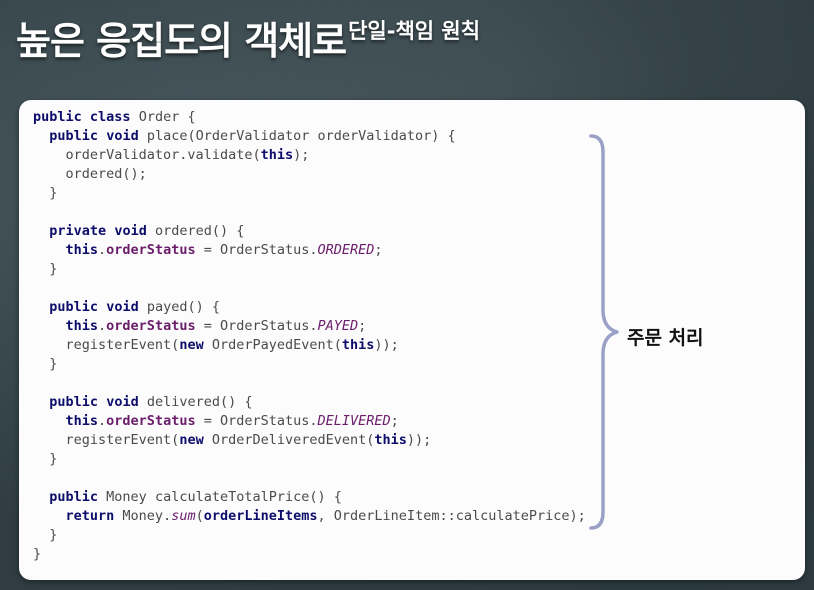 This screenshot has width=814, height=590. What do you see at coordinates (414, 31) in the screenshot?
I see `title-subtitle: 단일-책임 원칙` at bounding box center [414, 31].